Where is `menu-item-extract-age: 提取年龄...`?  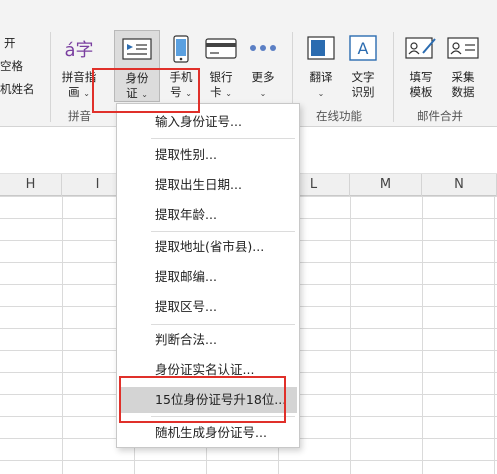
menu-item-extract-age: 提取年龄... is located at coordinates (208, 215).